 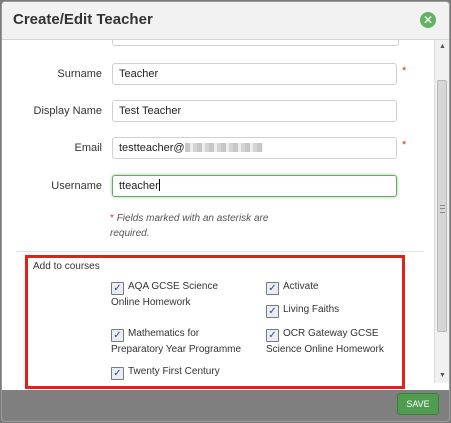 I want to click on username-value: tteacher, so click(x=139, y=186).